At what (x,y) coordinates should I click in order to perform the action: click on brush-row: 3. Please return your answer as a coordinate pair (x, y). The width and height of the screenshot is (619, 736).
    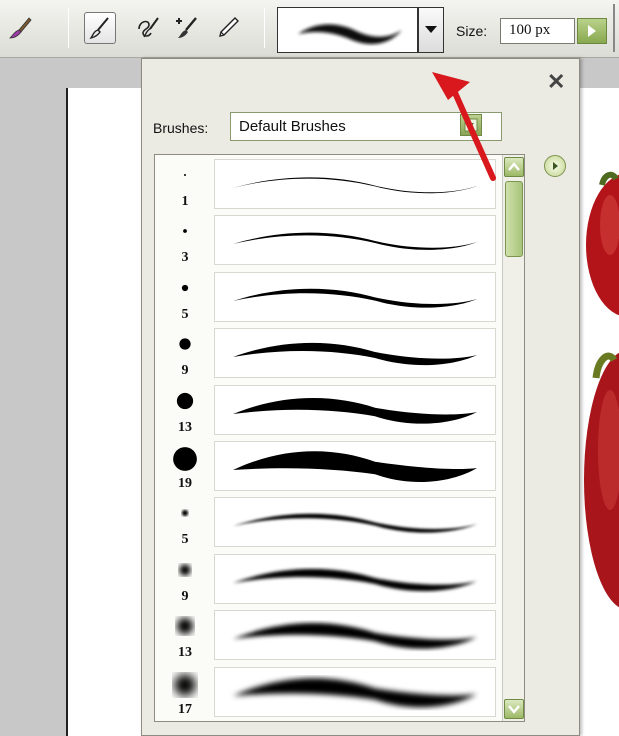
    Looking at the image, I should click on (329, 240).